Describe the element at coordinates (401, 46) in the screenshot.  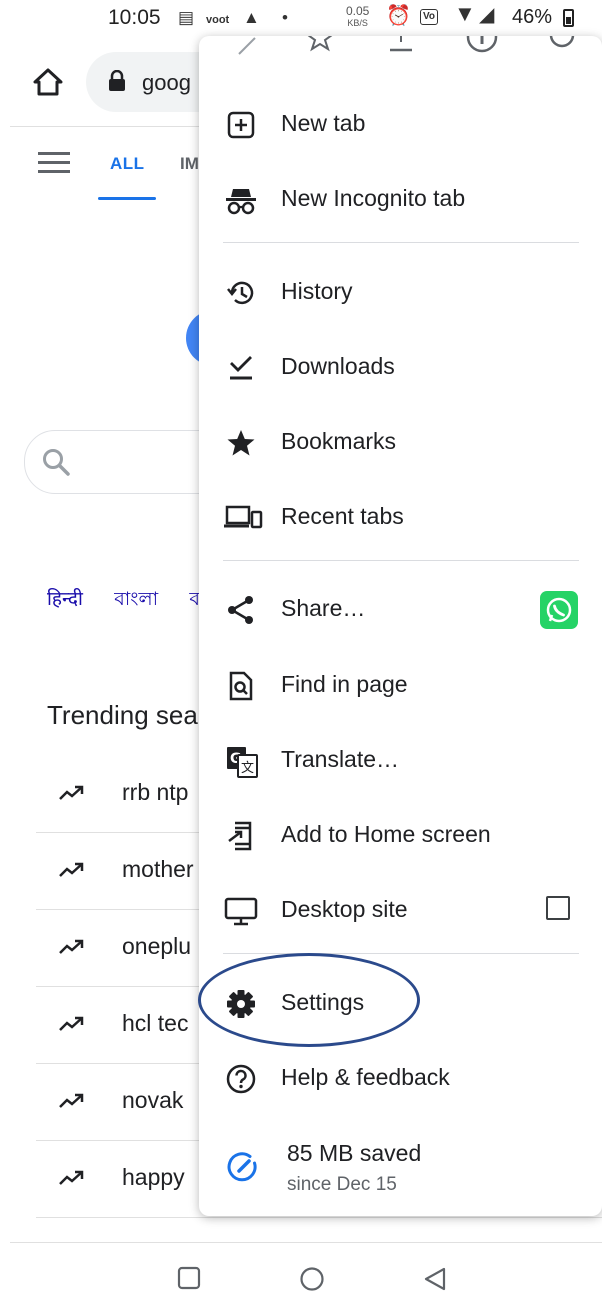
I see `download-page-icon` at that location.